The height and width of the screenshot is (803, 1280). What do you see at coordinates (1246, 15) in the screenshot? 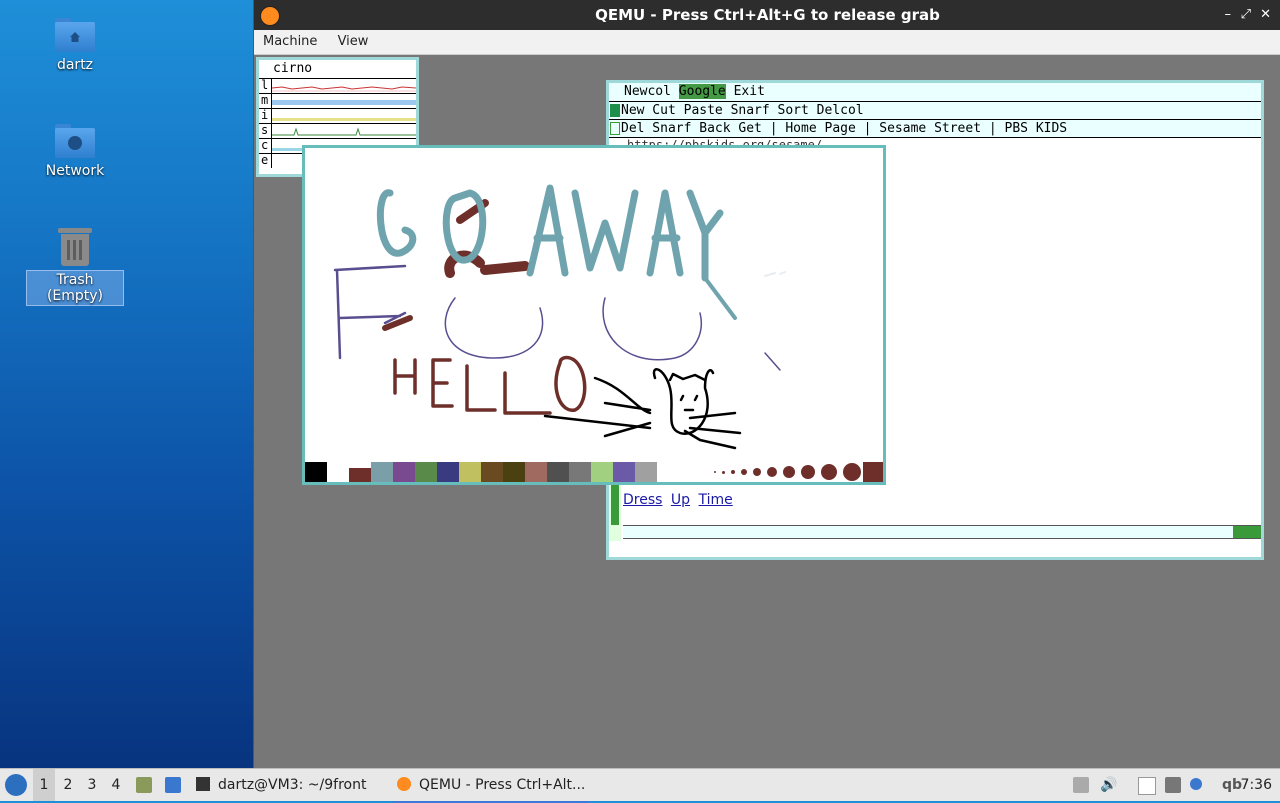
I see `maximize-button: ⤢` at bounding box center [1246, 15].